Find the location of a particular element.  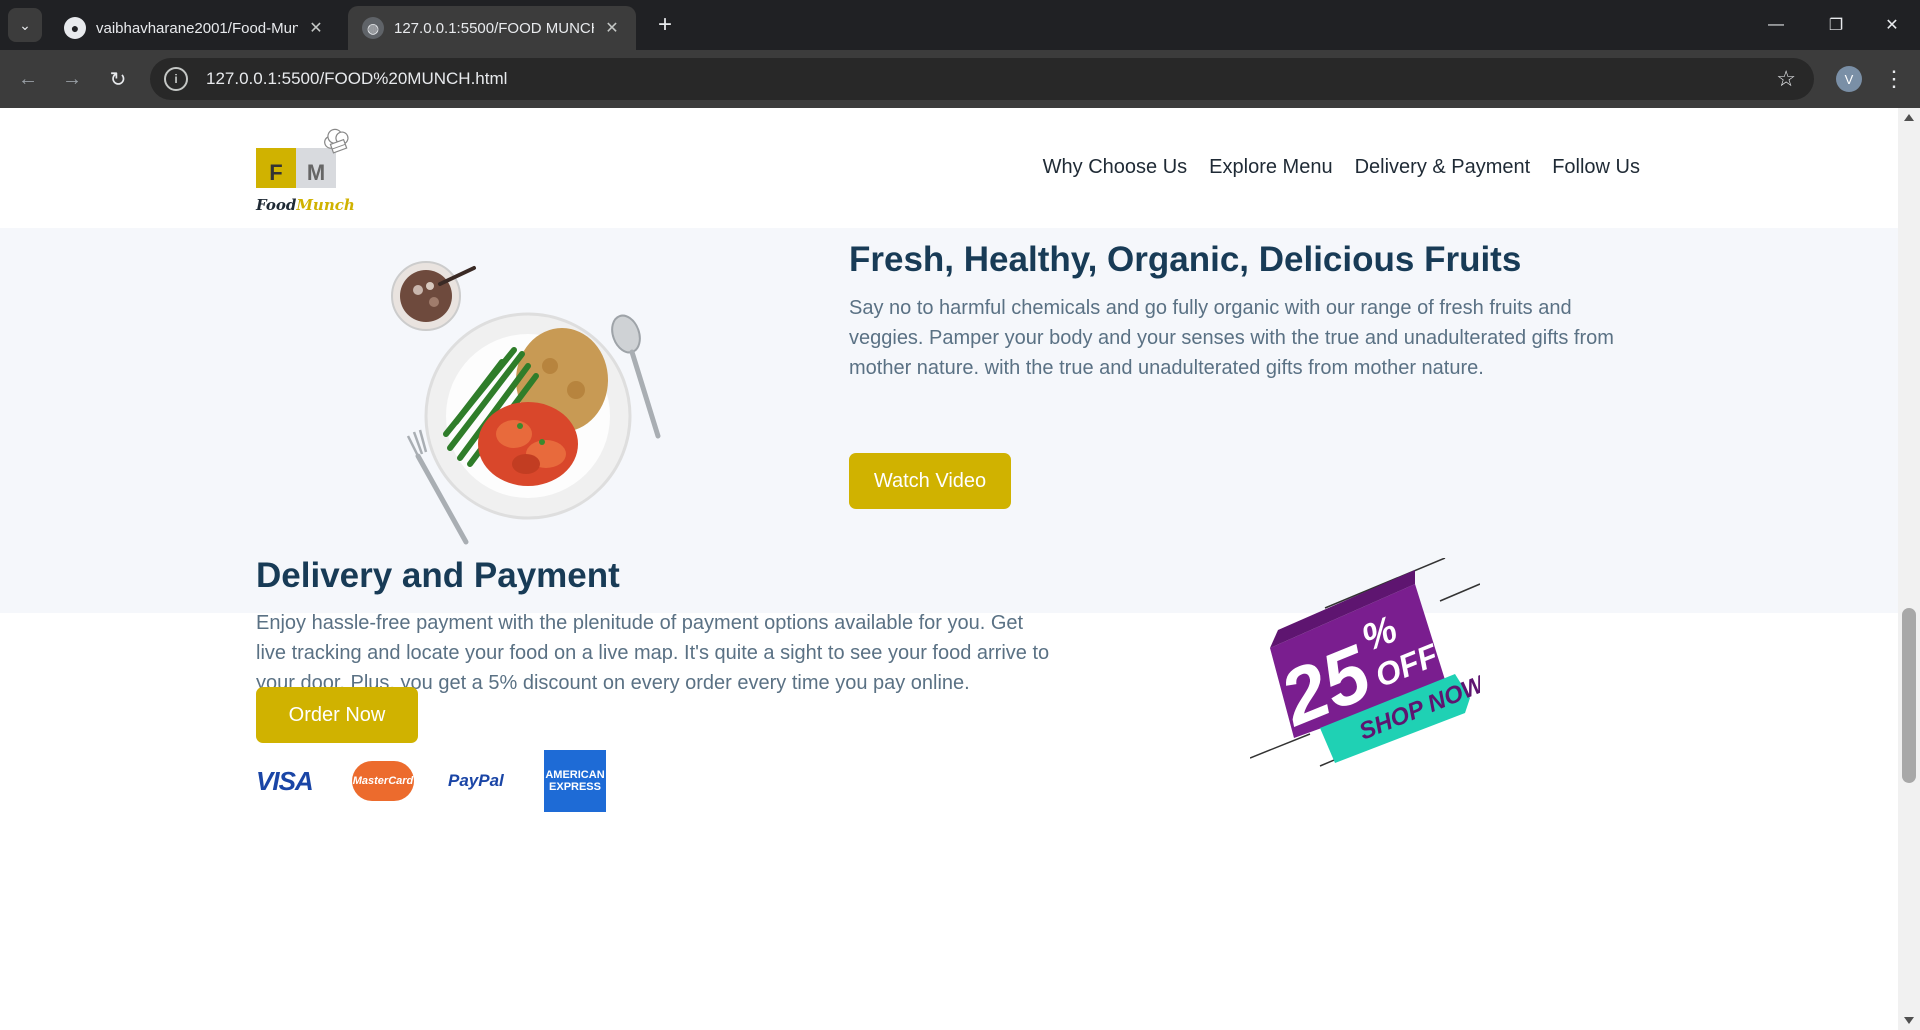

tab-title: vaibhavharane2001/Food-Munch is located at coordinates (197, 28).